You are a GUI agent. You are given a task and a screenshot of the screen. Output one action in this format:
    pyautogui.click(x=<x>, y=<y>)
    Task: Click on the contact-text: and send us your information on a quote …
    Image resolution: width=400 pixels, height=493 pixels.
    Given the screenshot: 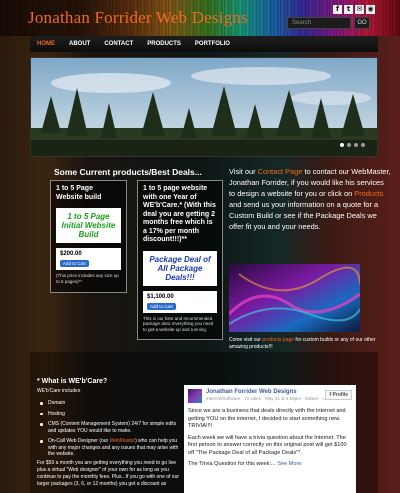 What is the action you would take?
    pyautogui.click(x=304, y=215)
    